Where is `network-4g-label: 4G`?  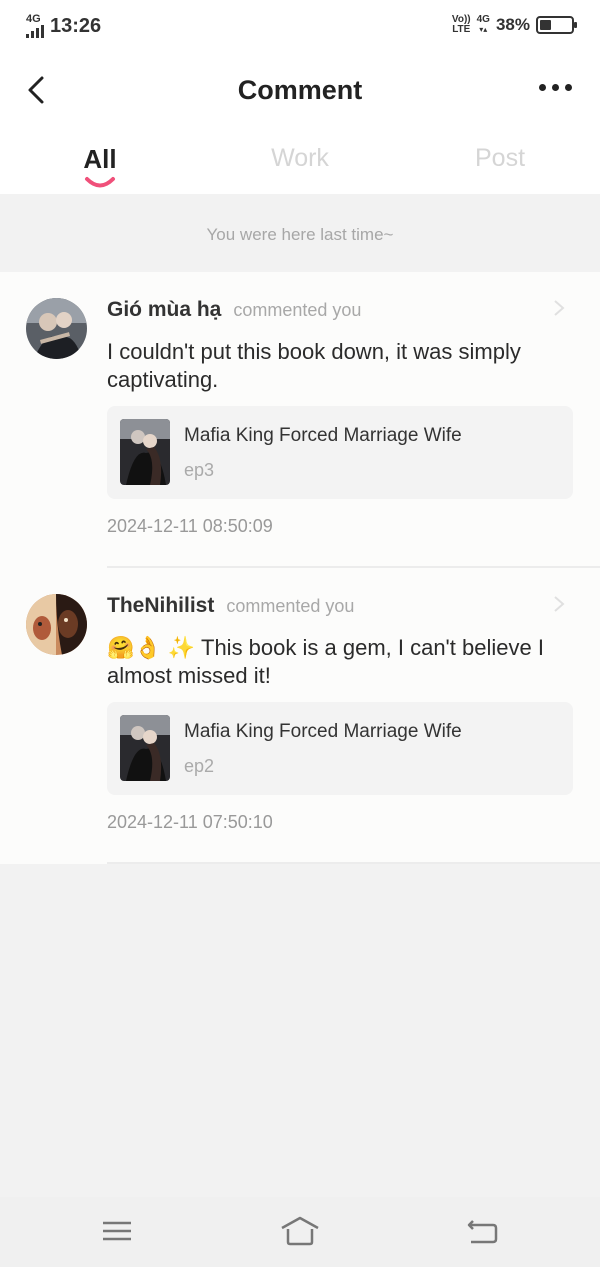
network-4g-label: 4G is located at coordinates (483, 19).